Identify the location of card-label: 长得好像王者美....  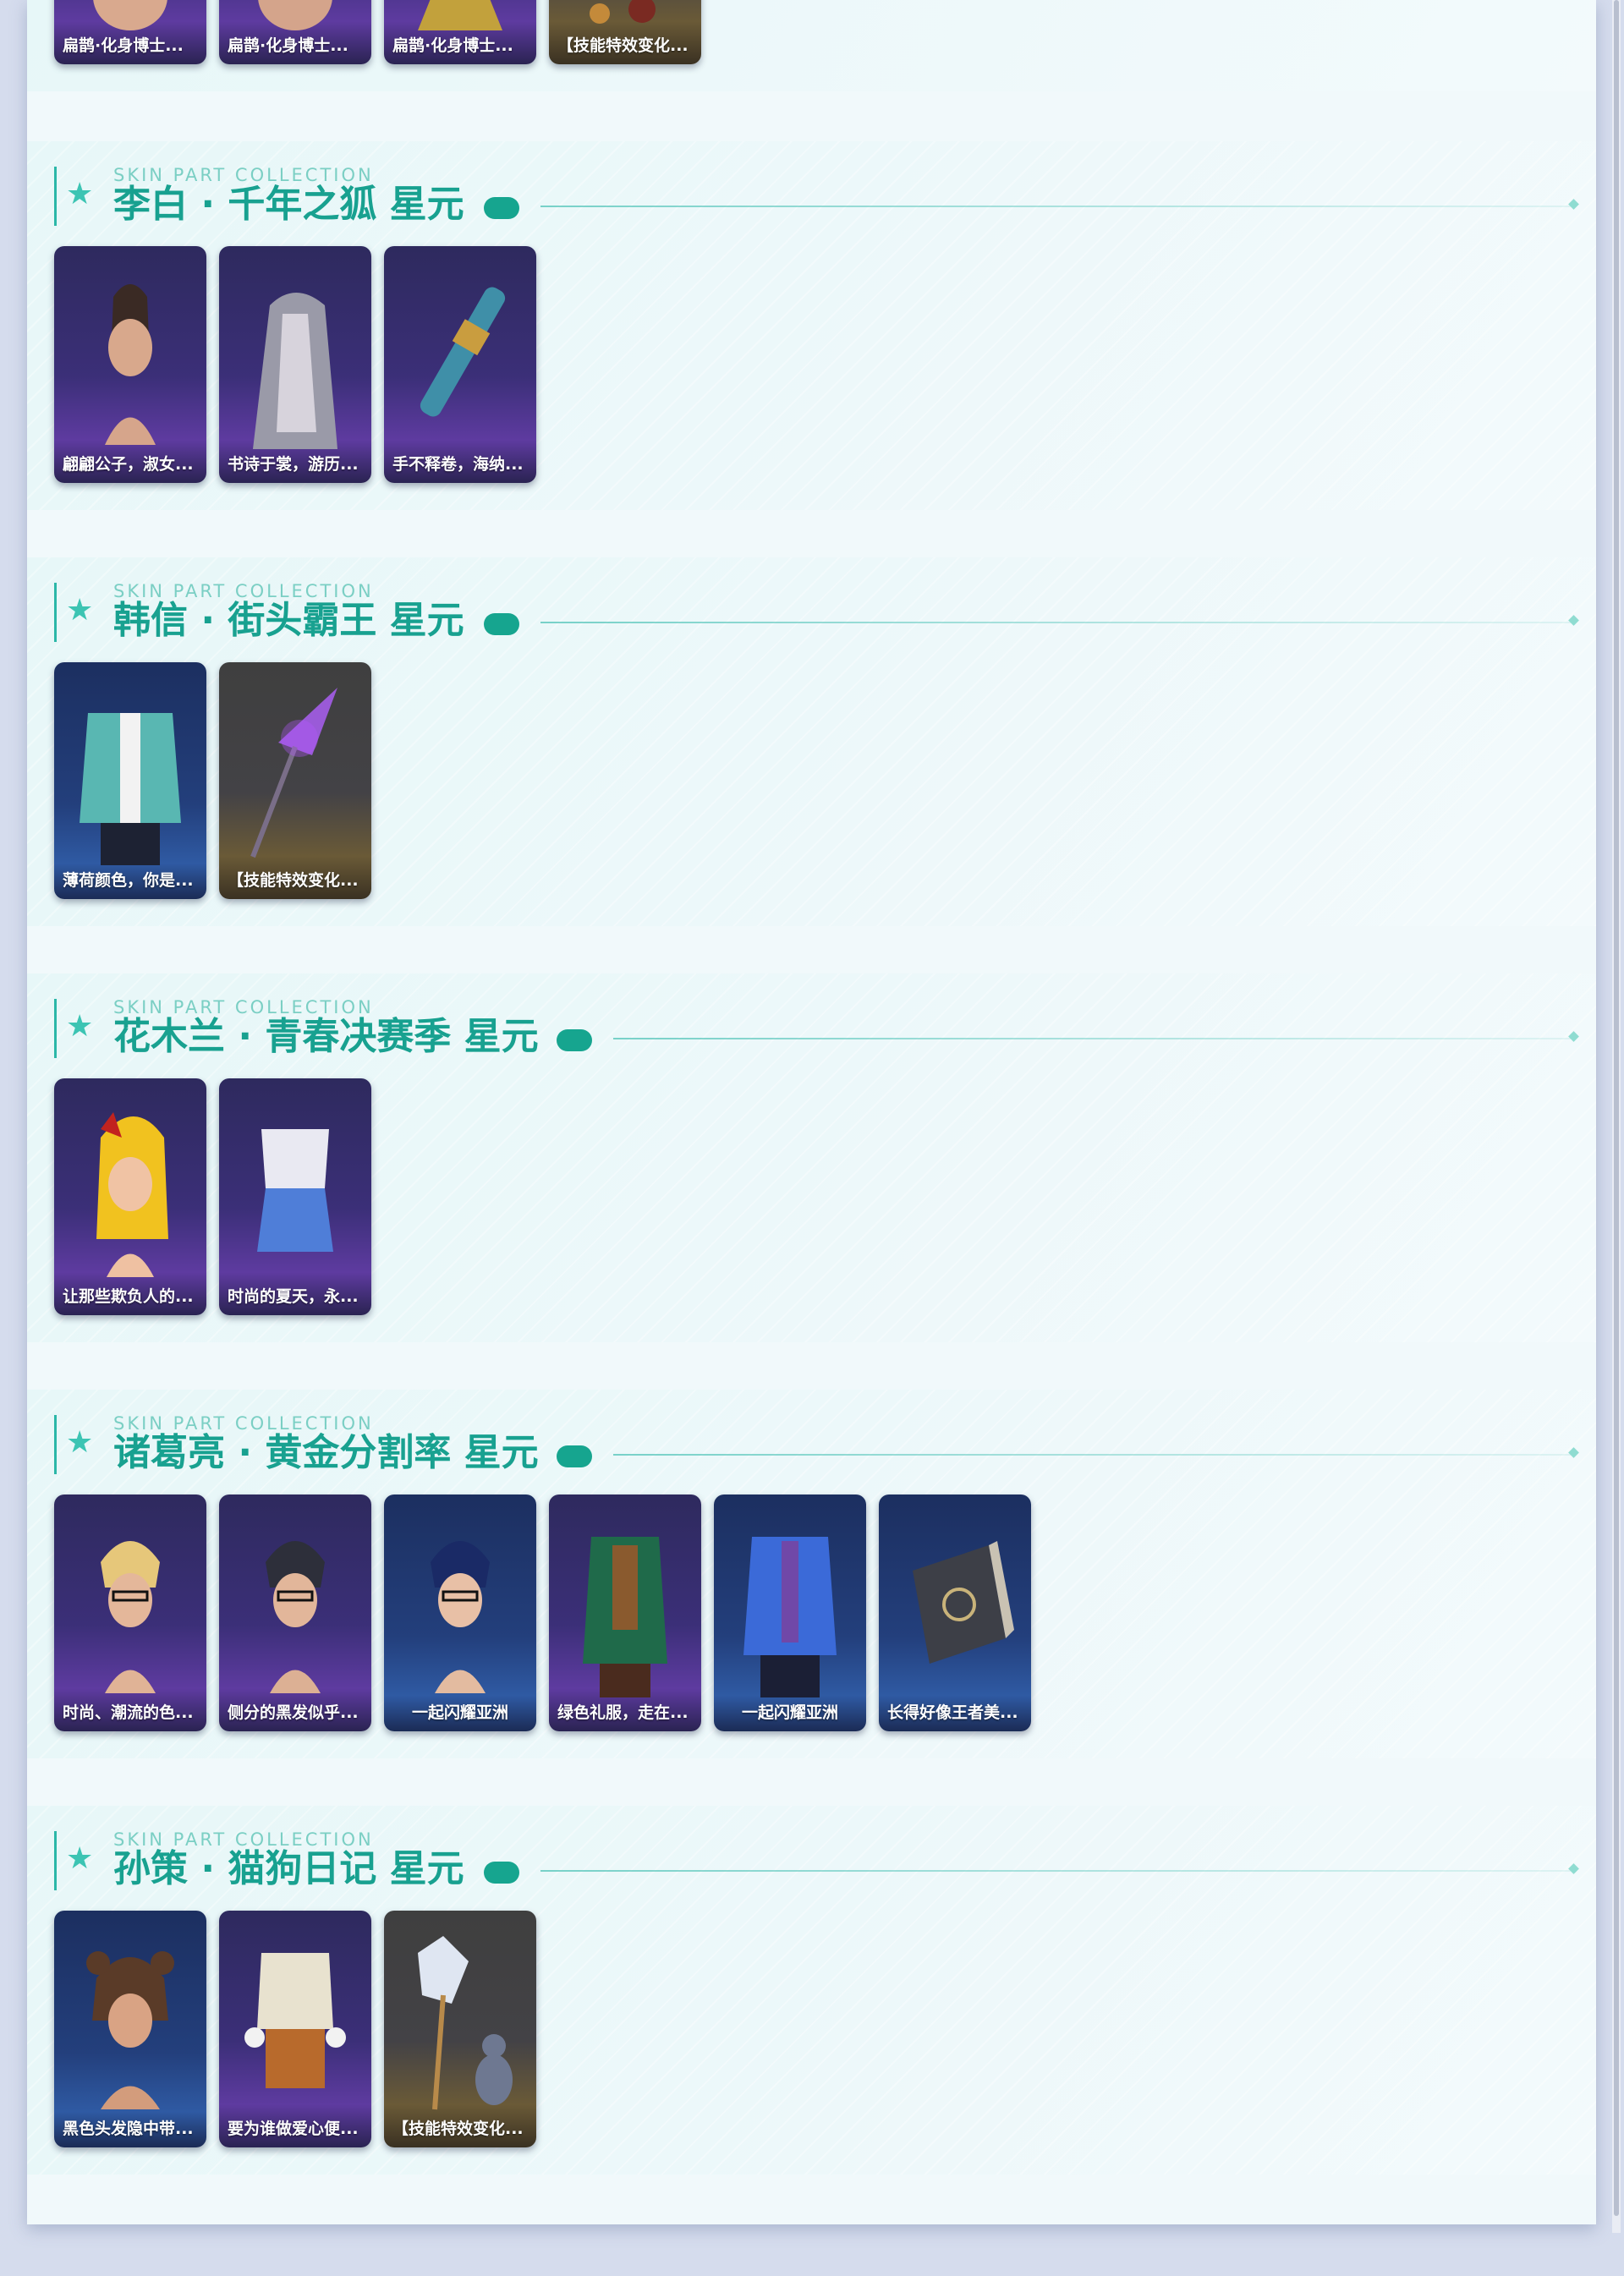
(953, 1712).